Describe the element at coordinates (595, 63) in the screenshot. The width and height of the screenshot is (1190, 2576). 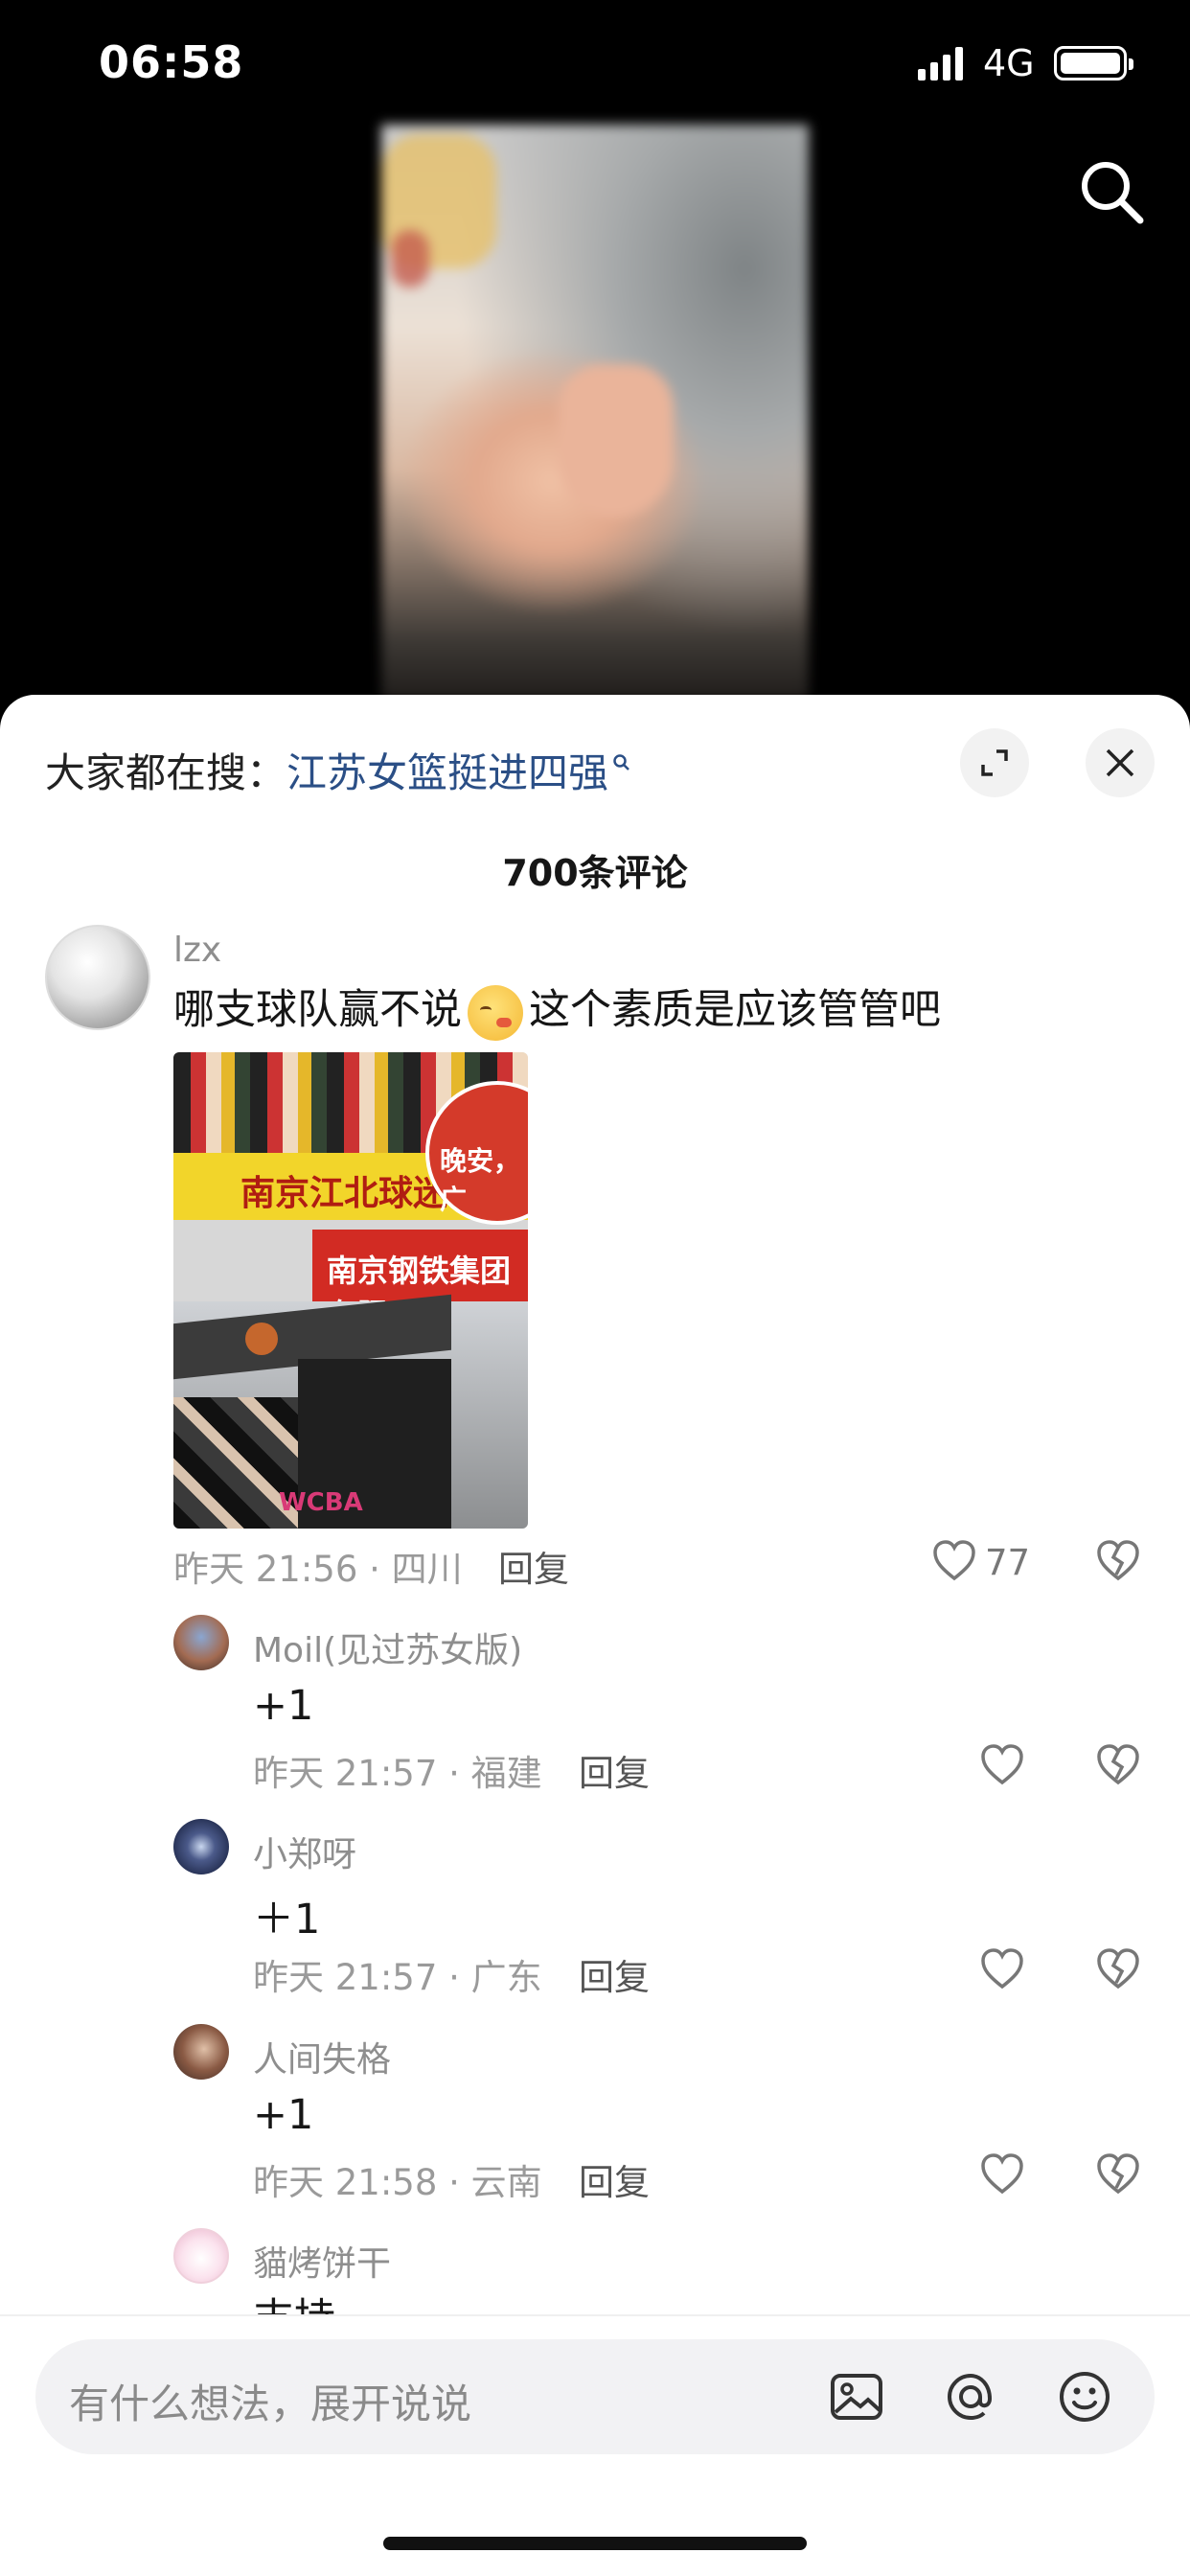
I see `status-bar: 06:58 4G` at that location.